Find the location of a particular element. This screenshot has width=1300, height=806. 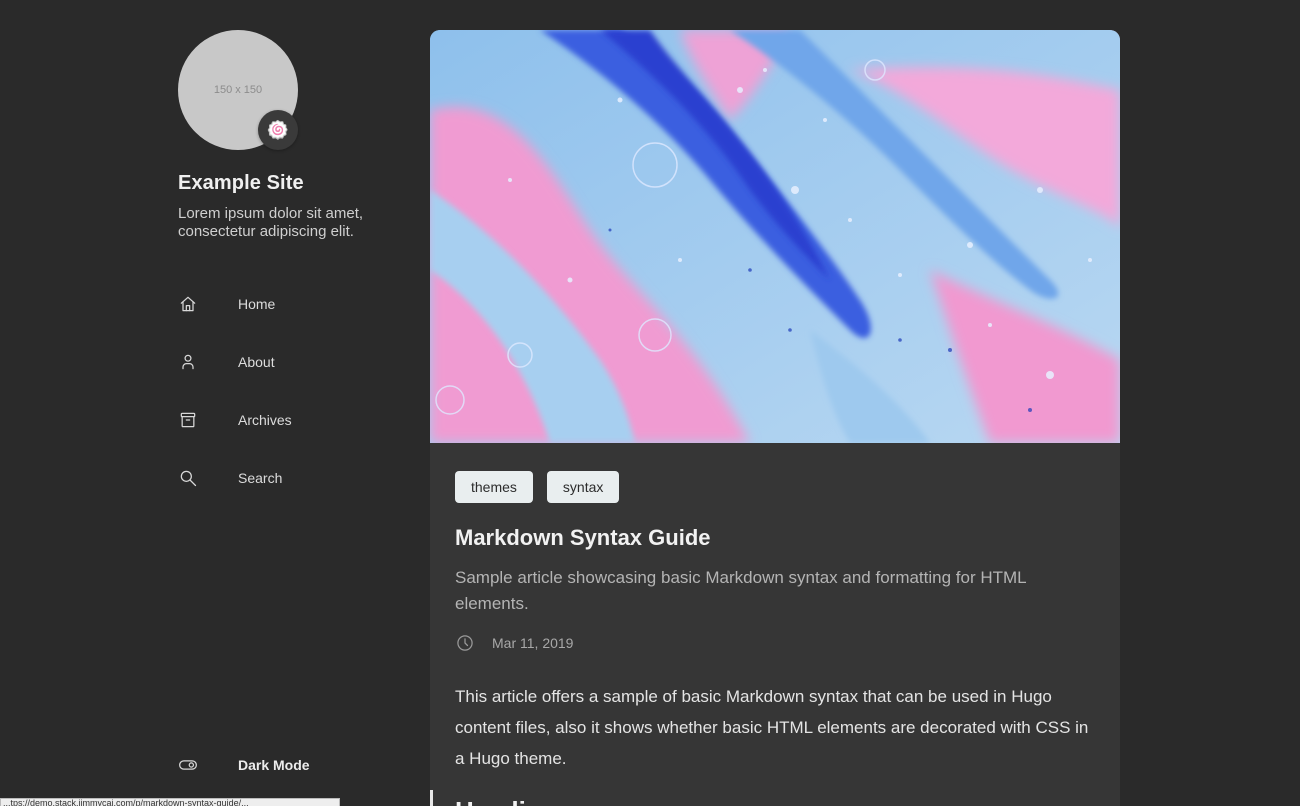

menu-item-label: Home is located at coordinates (257, 304).